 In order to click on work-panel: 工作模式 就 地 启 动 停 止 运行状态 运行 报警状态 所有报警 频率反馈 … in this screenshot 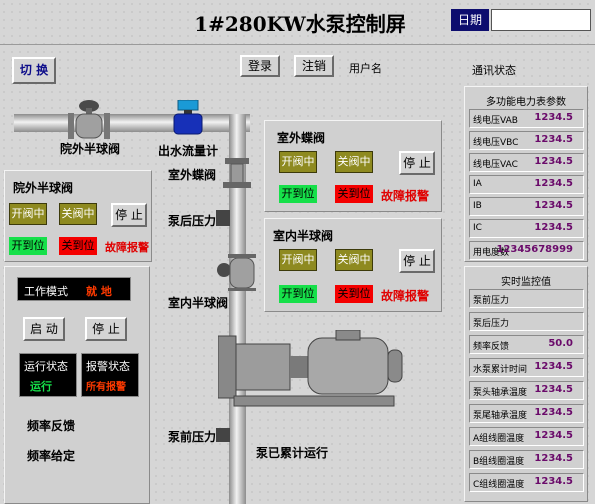, I will do `click(77, 385)`.